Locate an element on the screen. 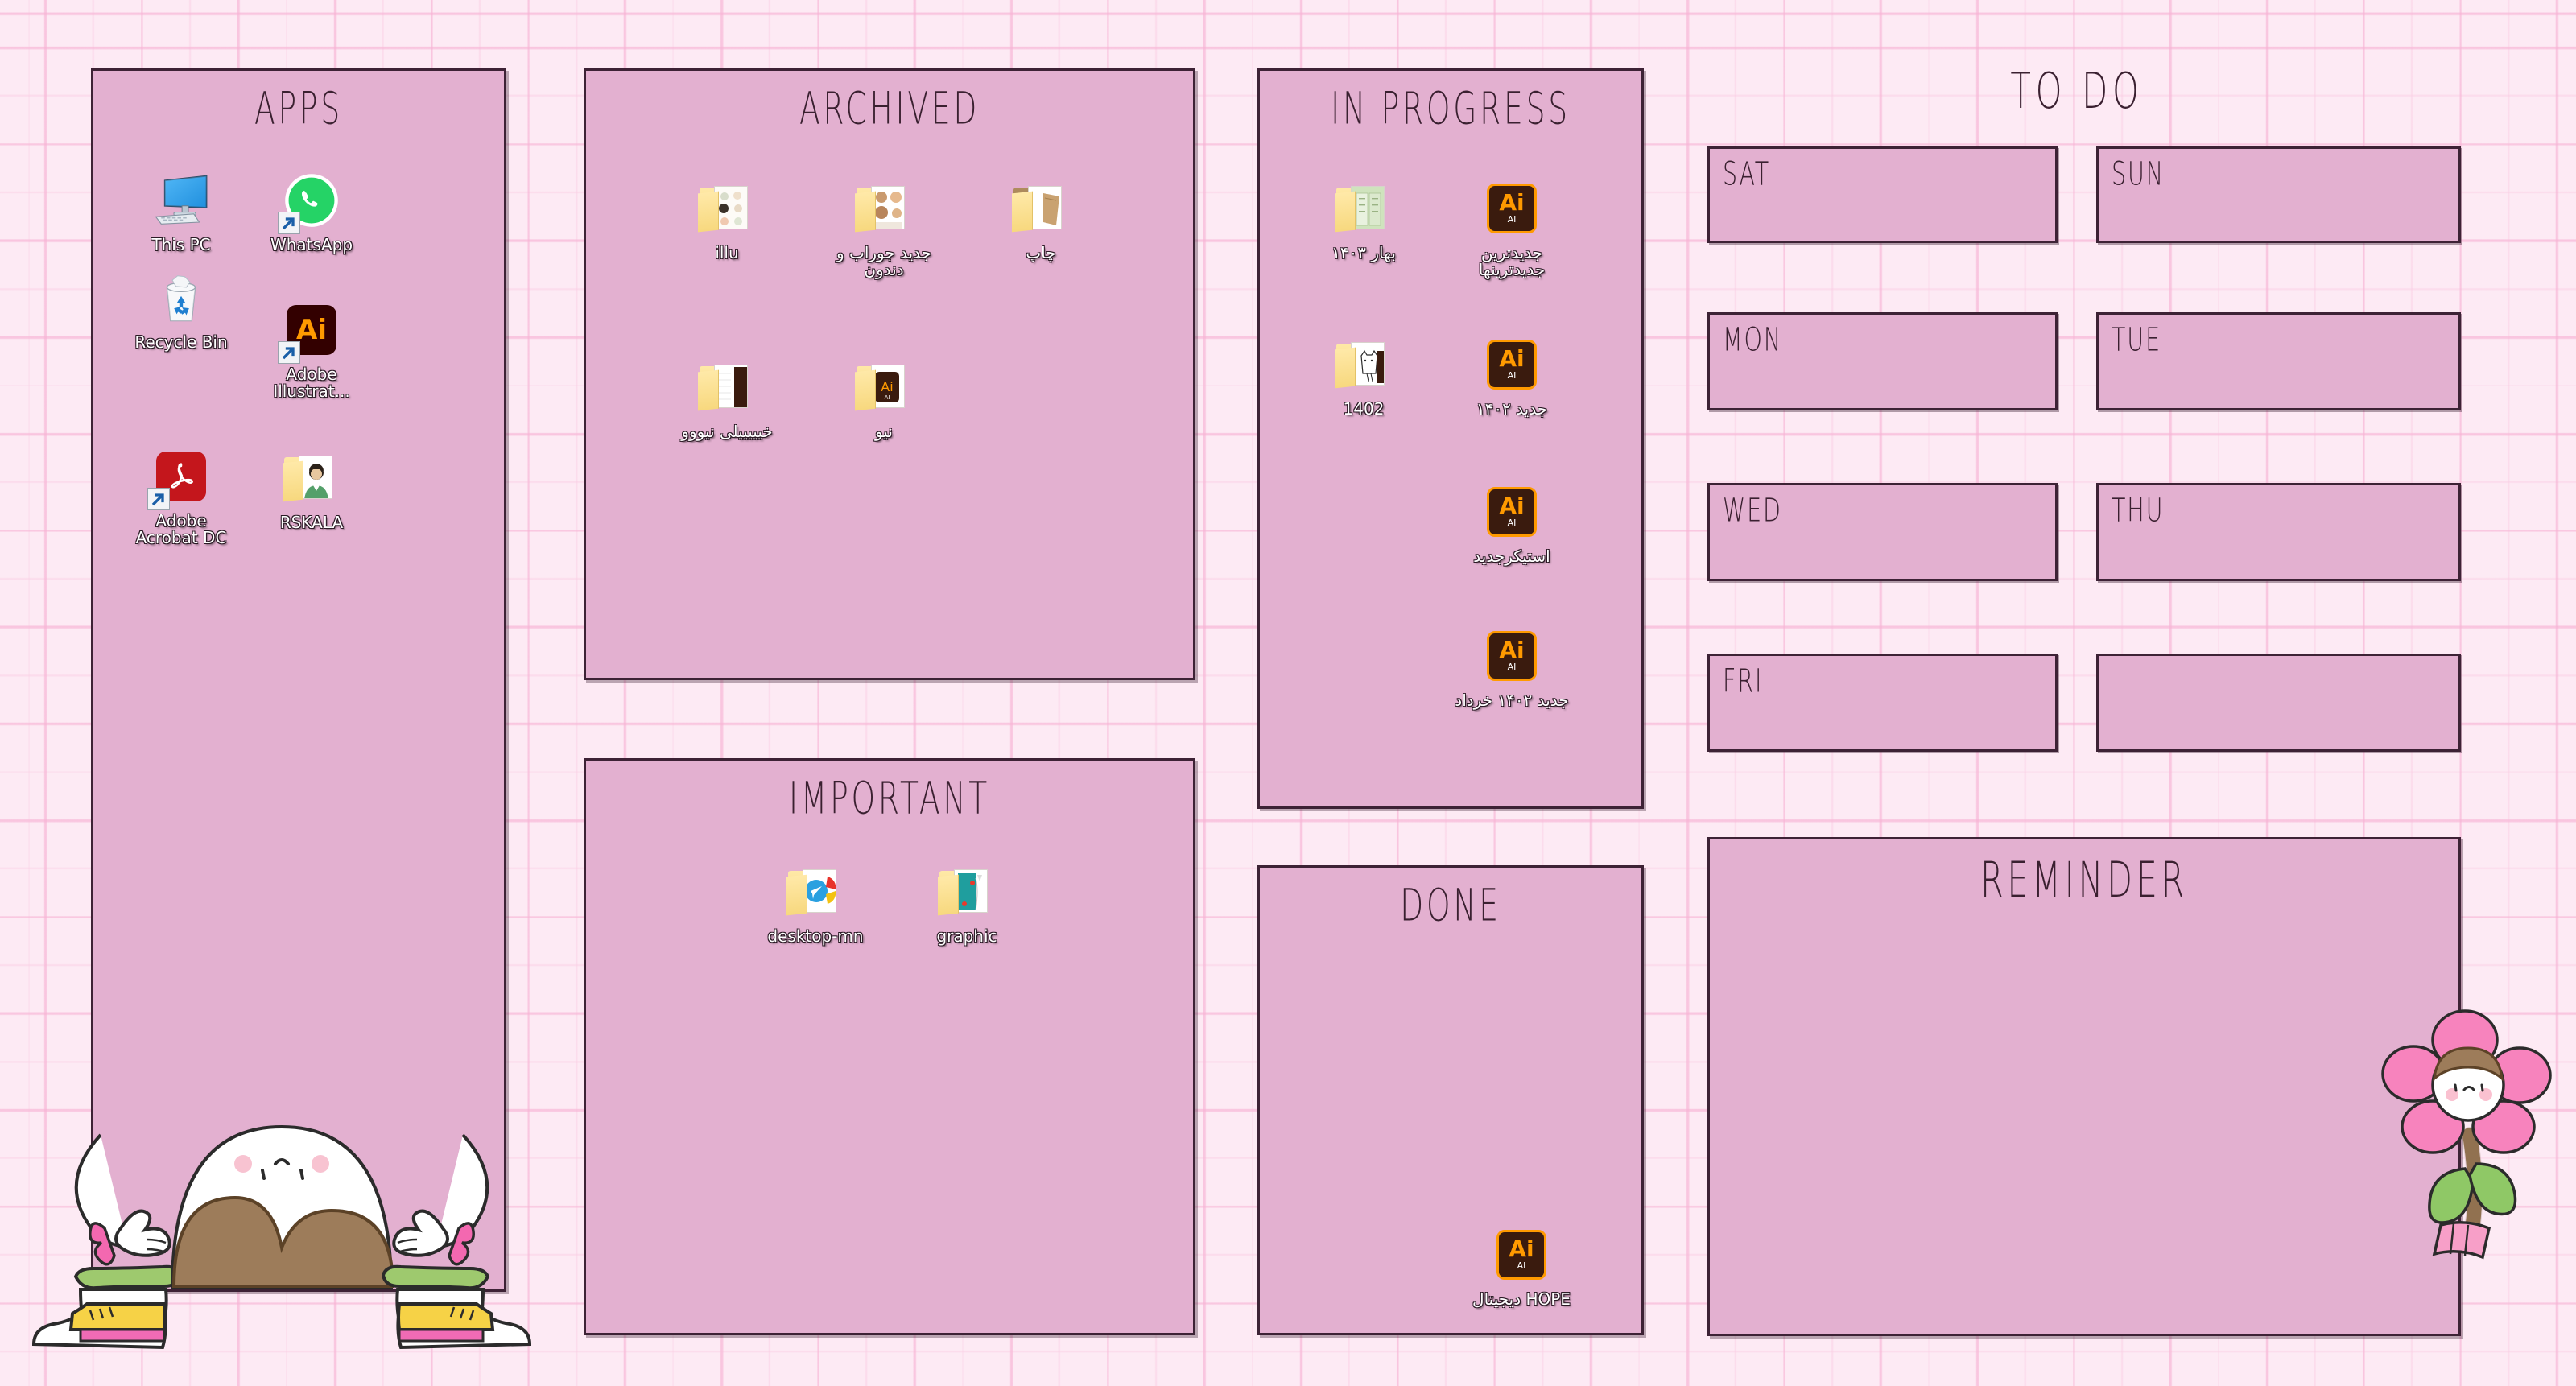 The width and height of the screenshot is (2576, 1386). ai-file-item: Ai AI جدید ۱۴۰۲ is located at coordinates (1511, 376).